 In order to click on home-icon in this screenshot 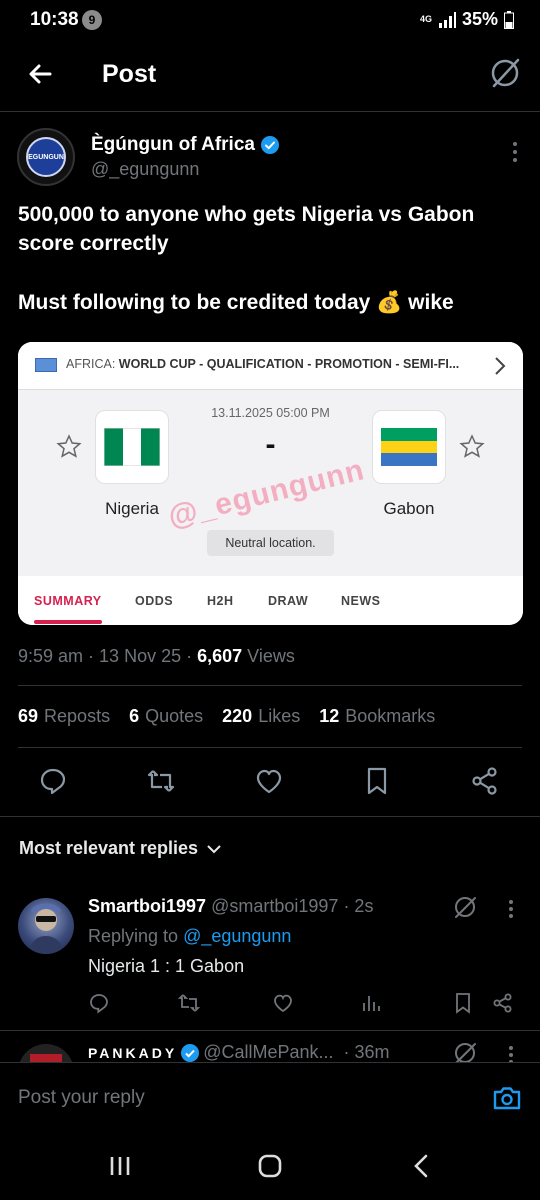, I will do `click(270, 1166)`.